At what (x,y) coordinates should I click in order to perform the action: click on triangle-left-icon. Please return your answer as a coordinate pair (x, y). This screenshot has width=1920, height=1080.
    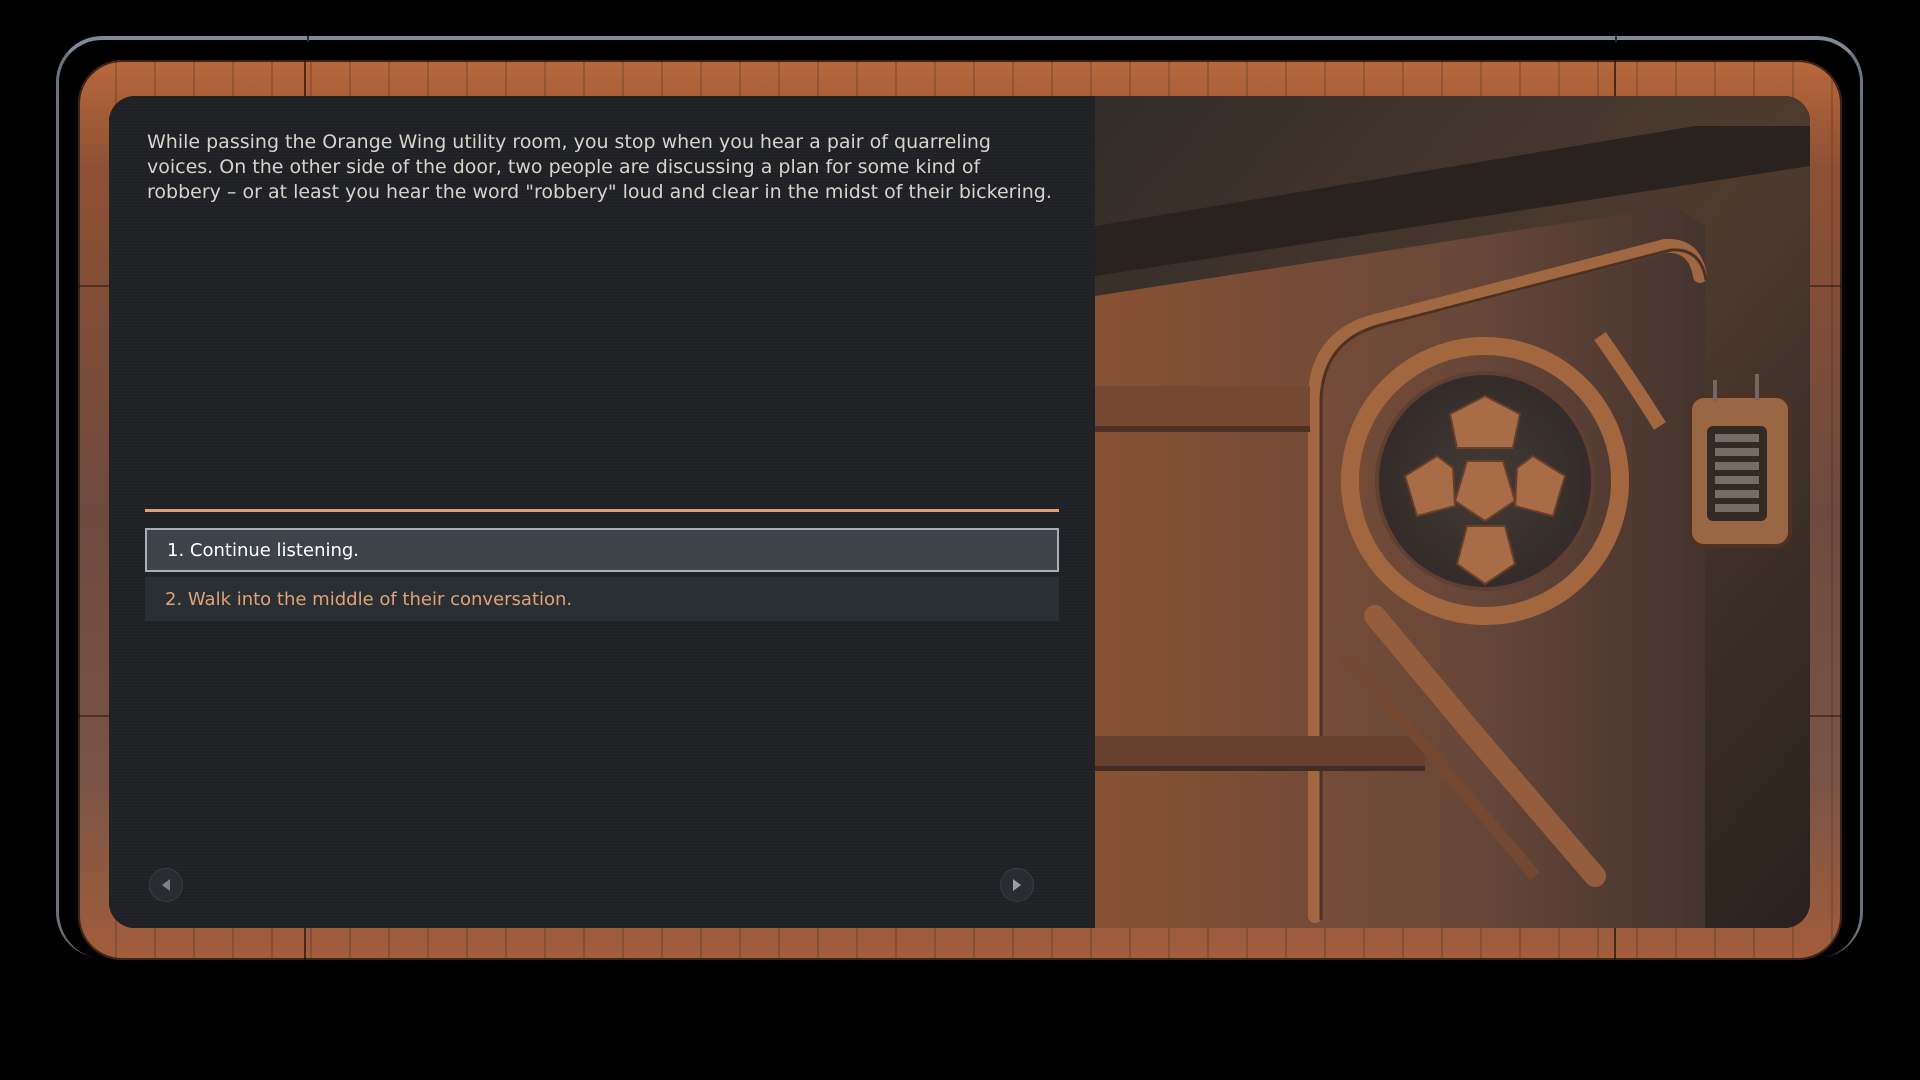
    Looking at the image, I should click on (166, 885).